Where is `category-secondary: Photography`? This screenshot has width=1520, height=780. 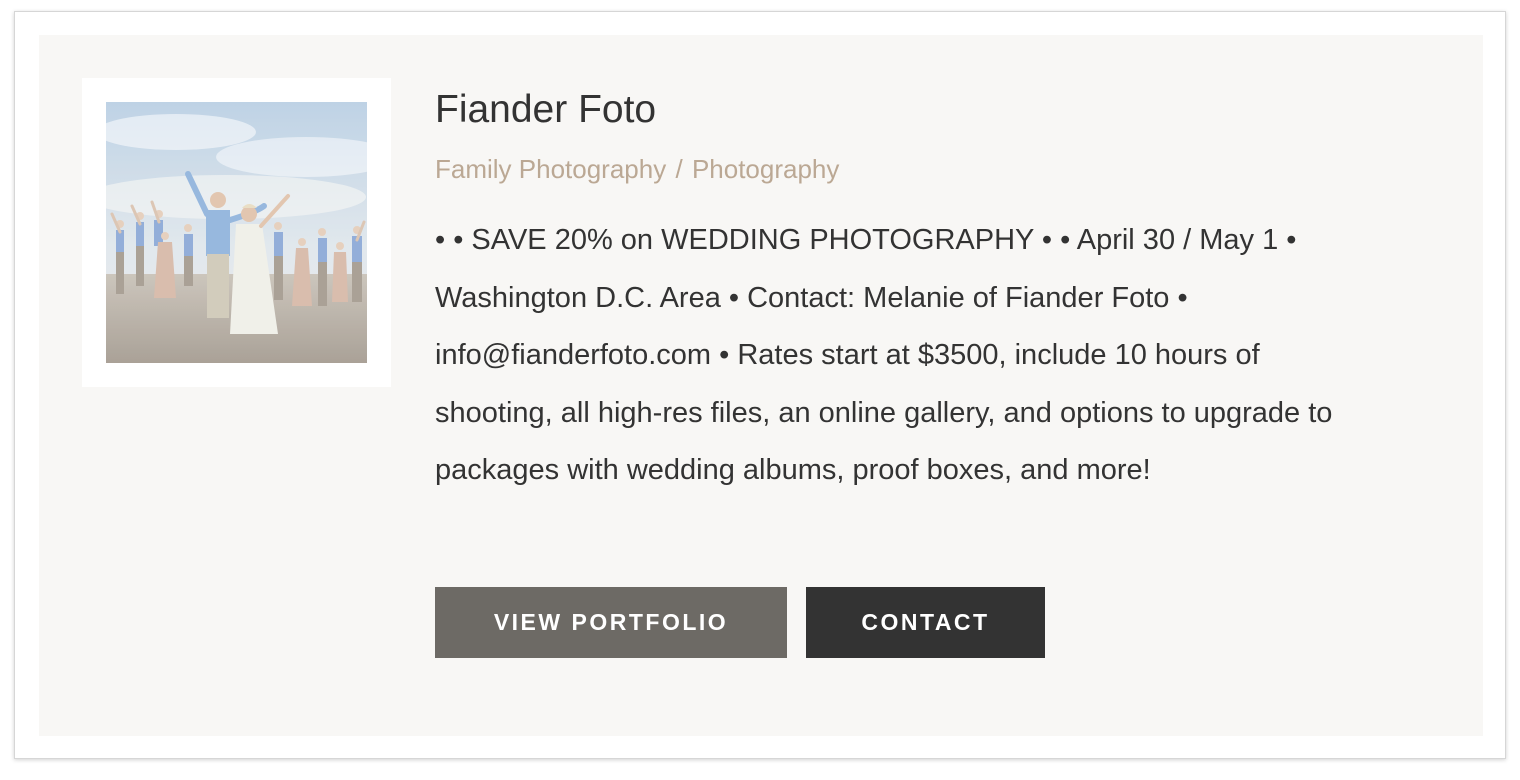
category-secondary: Photography is located at coordinates (765, 169).